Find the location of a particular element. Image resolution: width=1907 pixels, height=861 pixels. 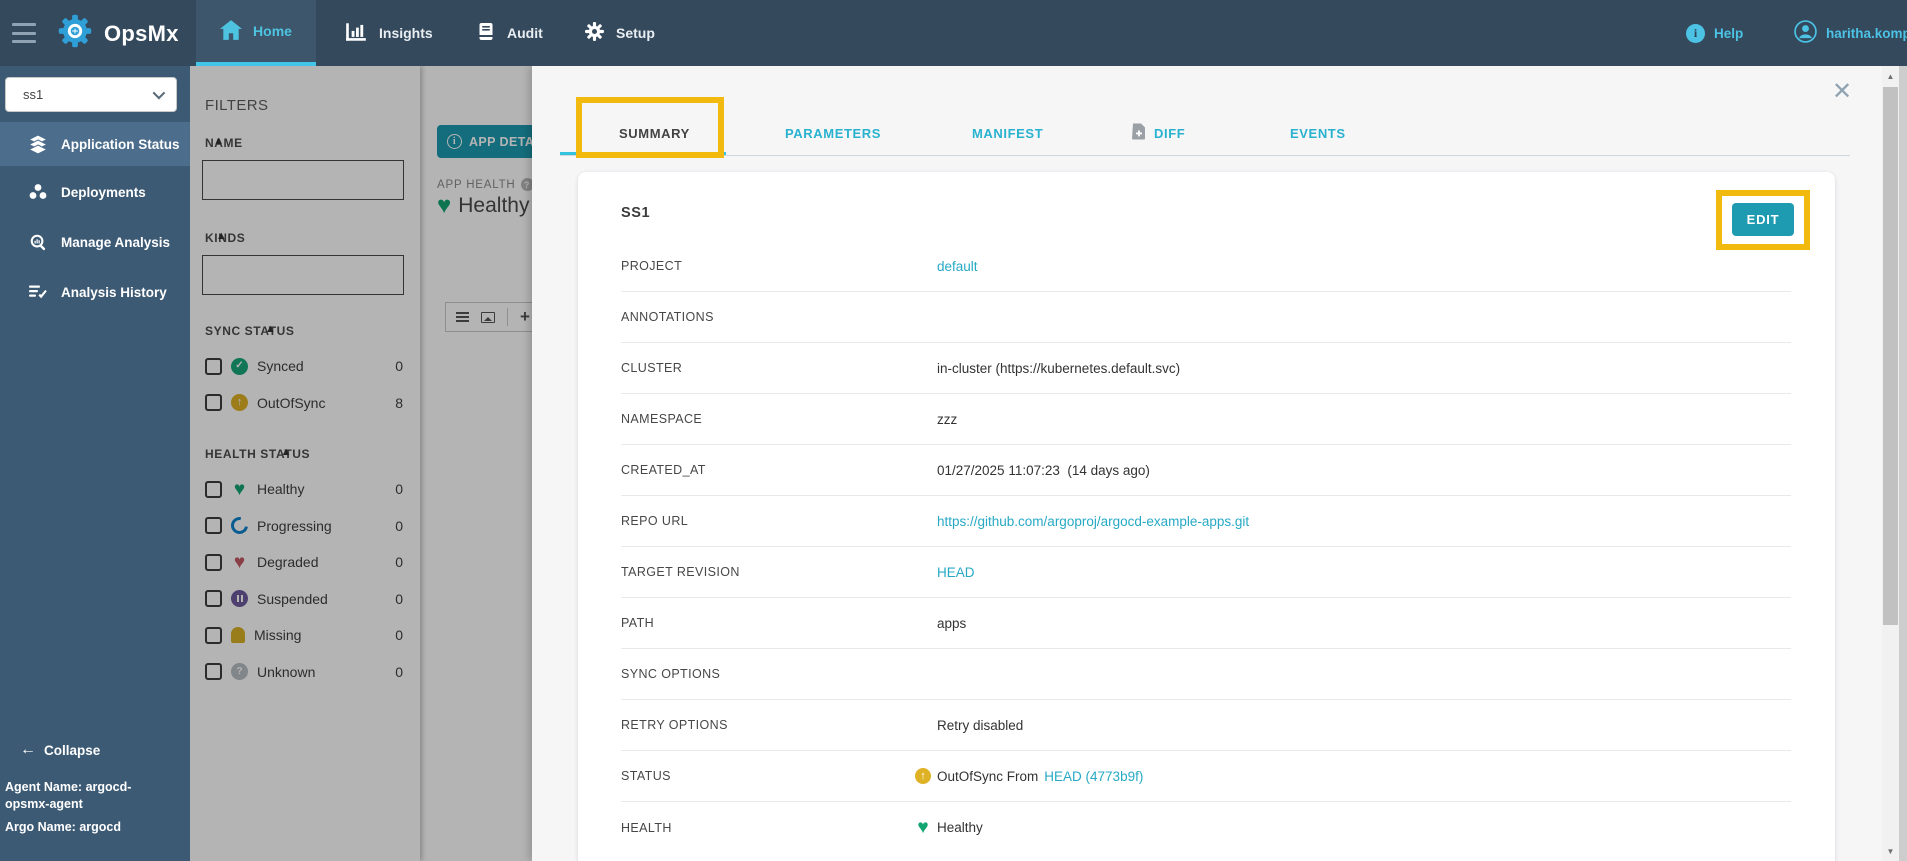

setup-icon is located at coordinates (594, 33).